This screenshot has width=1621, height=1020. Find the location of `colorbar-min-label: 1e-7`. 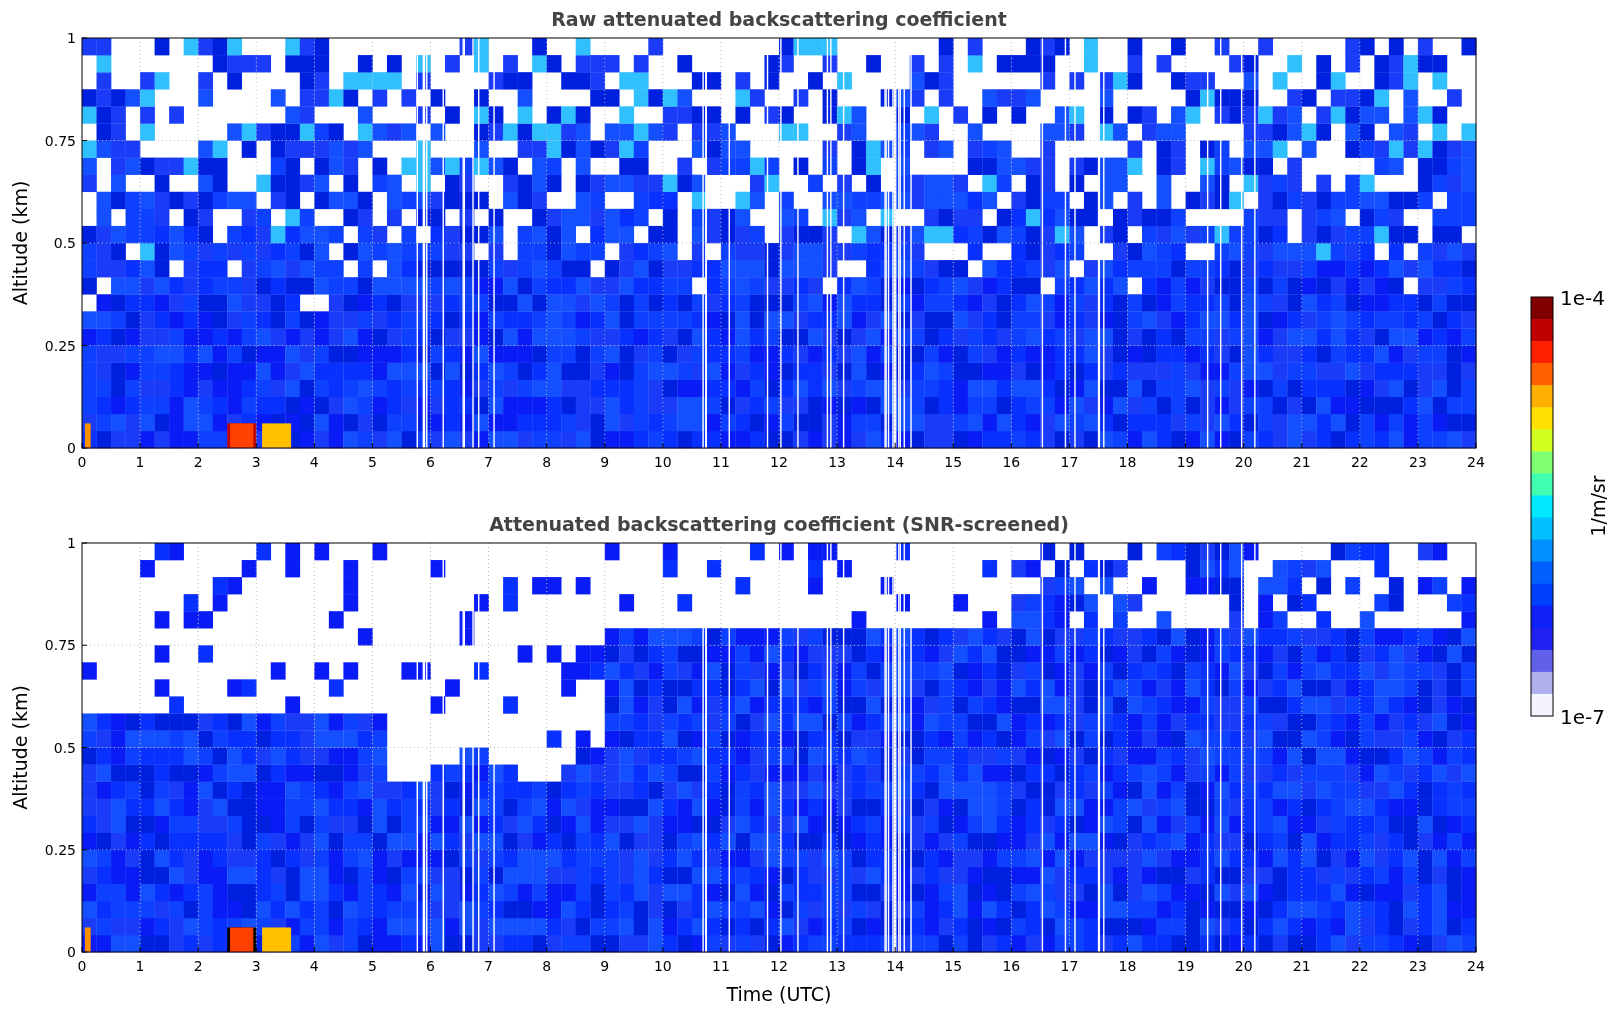

colorbar-min-label: 1e-7 is located at coordinates (1582, 717).